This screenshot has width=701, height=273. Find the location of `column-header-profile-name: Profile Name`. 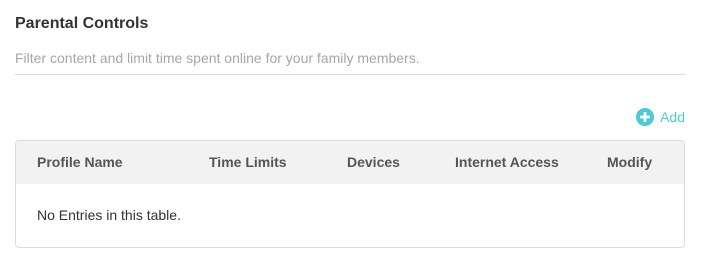

column-header-profile-name: Profile Name is located at coordinates (80, 162).